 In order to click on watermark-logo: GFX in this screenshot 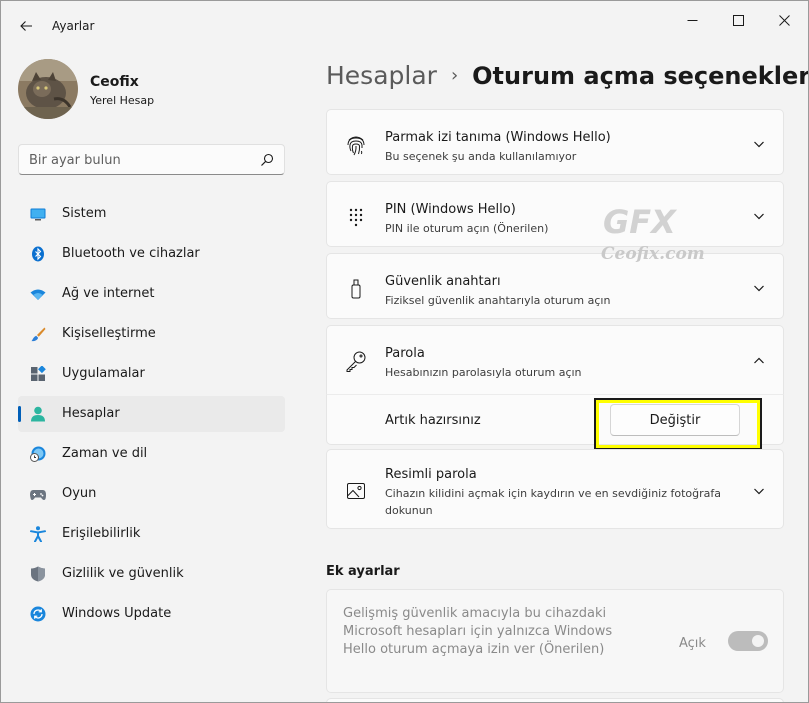, I will do `click(640, 222)`.